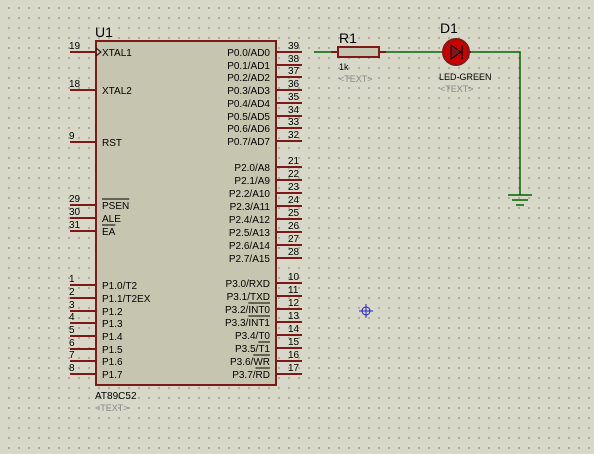 The width and height of the screenshot is (594, 454). What do you see at coordinates (75, 46) in the screenshot?
I see `pin-number: 19` at bounding box center [75, 46].